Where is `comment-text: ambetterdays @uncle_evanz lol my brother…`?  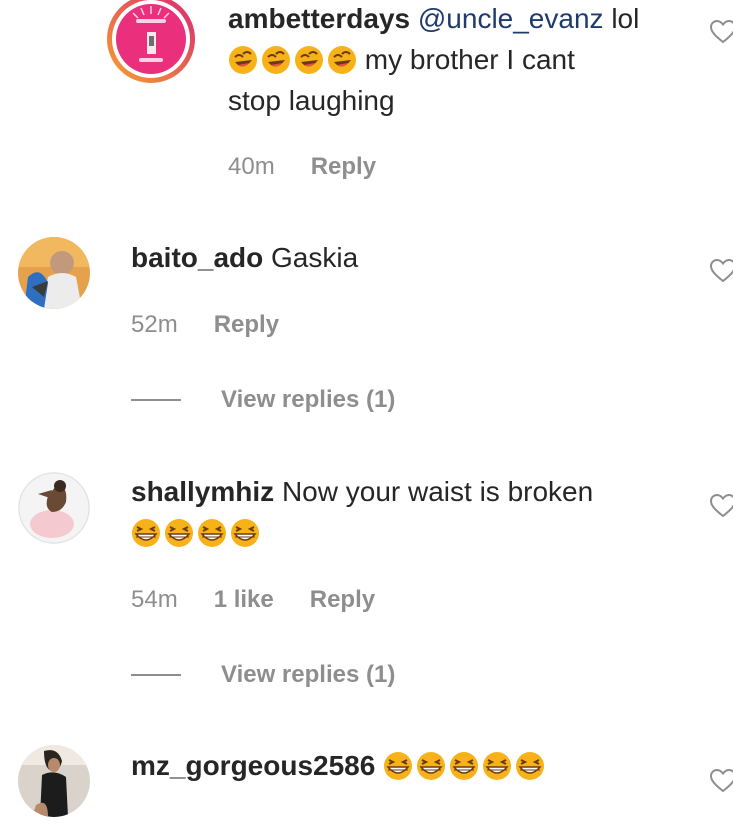
comment-text: ambetterdays @uncle_evanz lol my brother… is located at coordinates (458, 60).